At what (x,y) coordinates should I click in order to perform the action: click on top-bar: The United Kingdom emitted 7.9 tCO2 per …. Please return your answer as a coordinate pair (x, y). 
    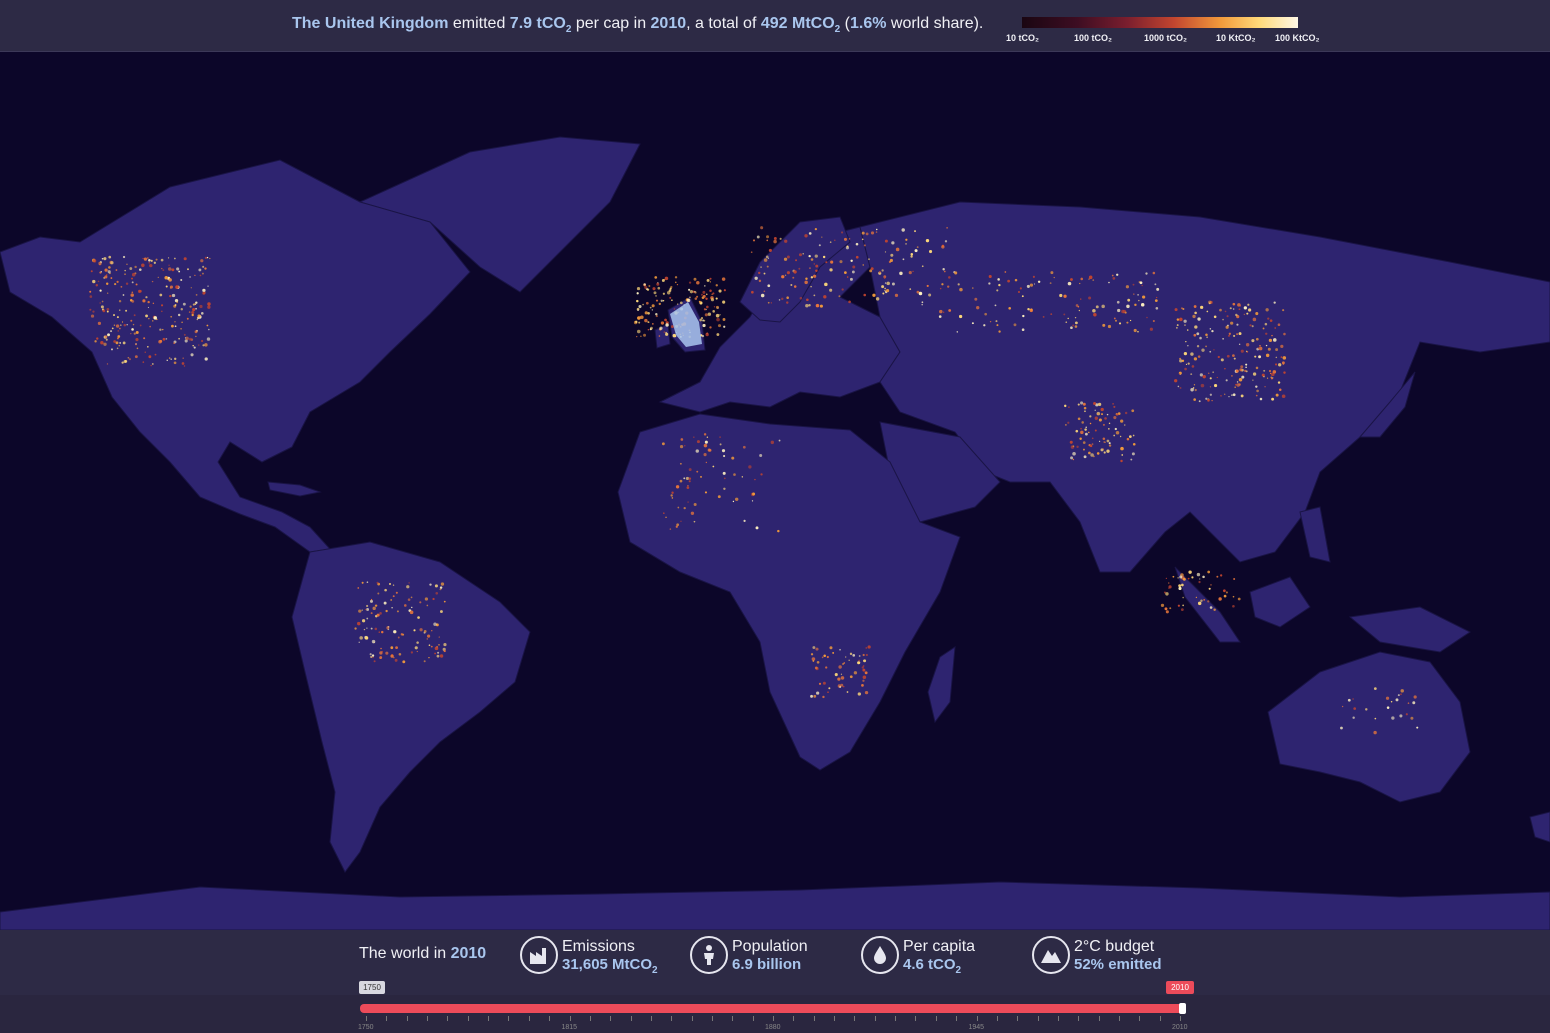
    Looking at the image, I should click on (775, 26).